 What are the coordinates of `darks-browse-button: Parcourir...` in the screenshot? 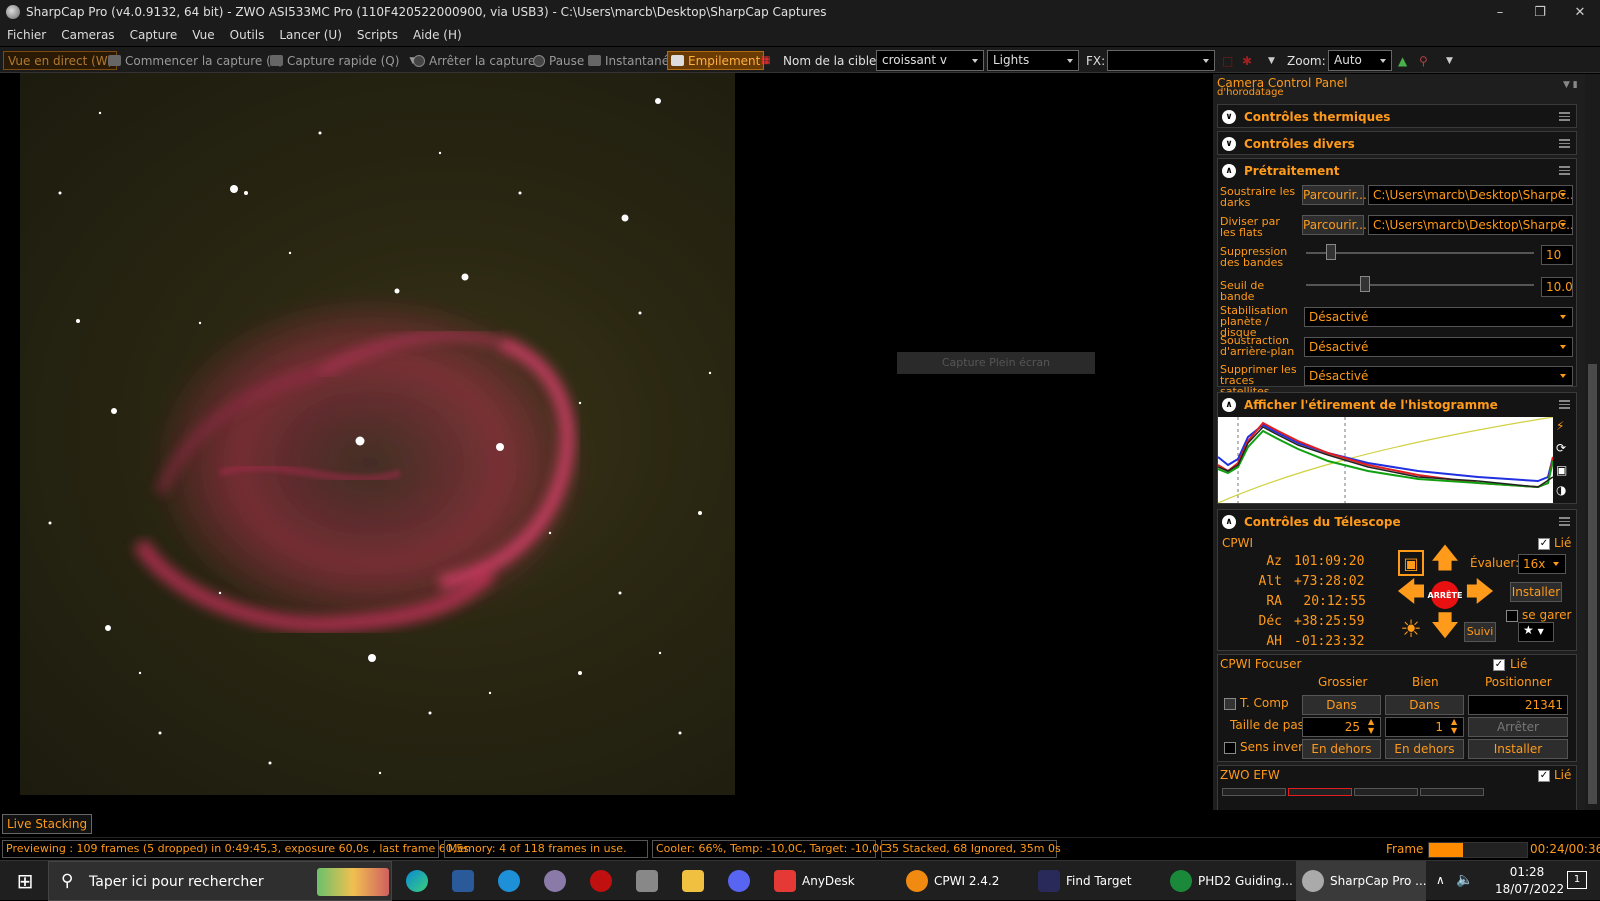 It's located at (1334, 195).